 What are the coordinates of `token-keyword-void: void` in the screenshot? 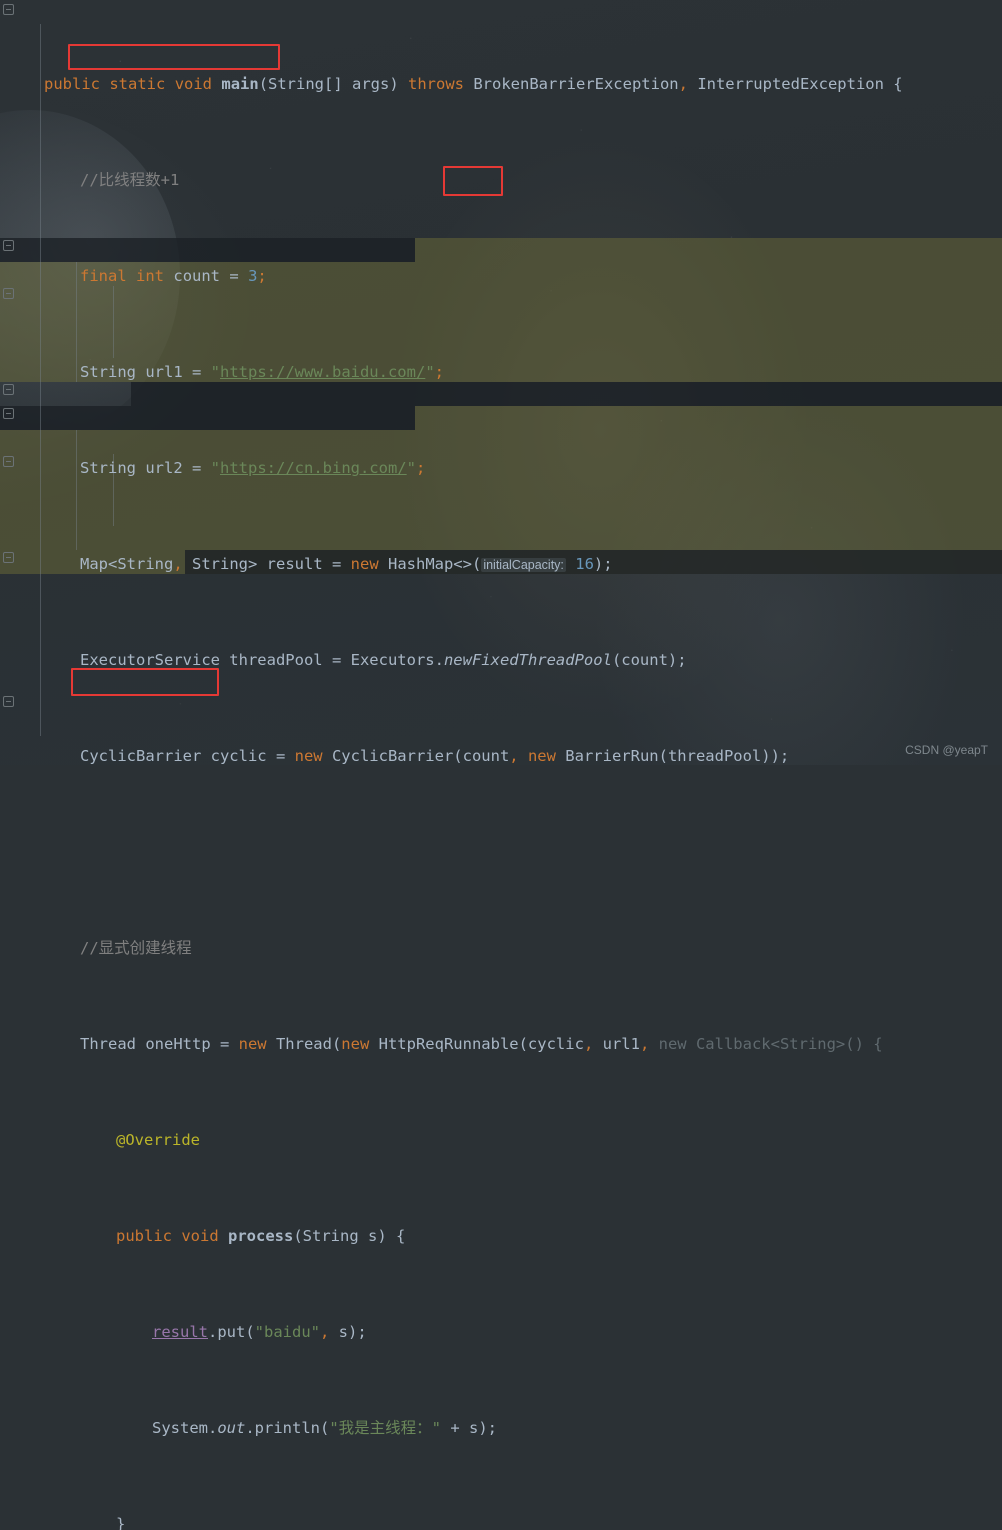 It's located at (200, 1236).